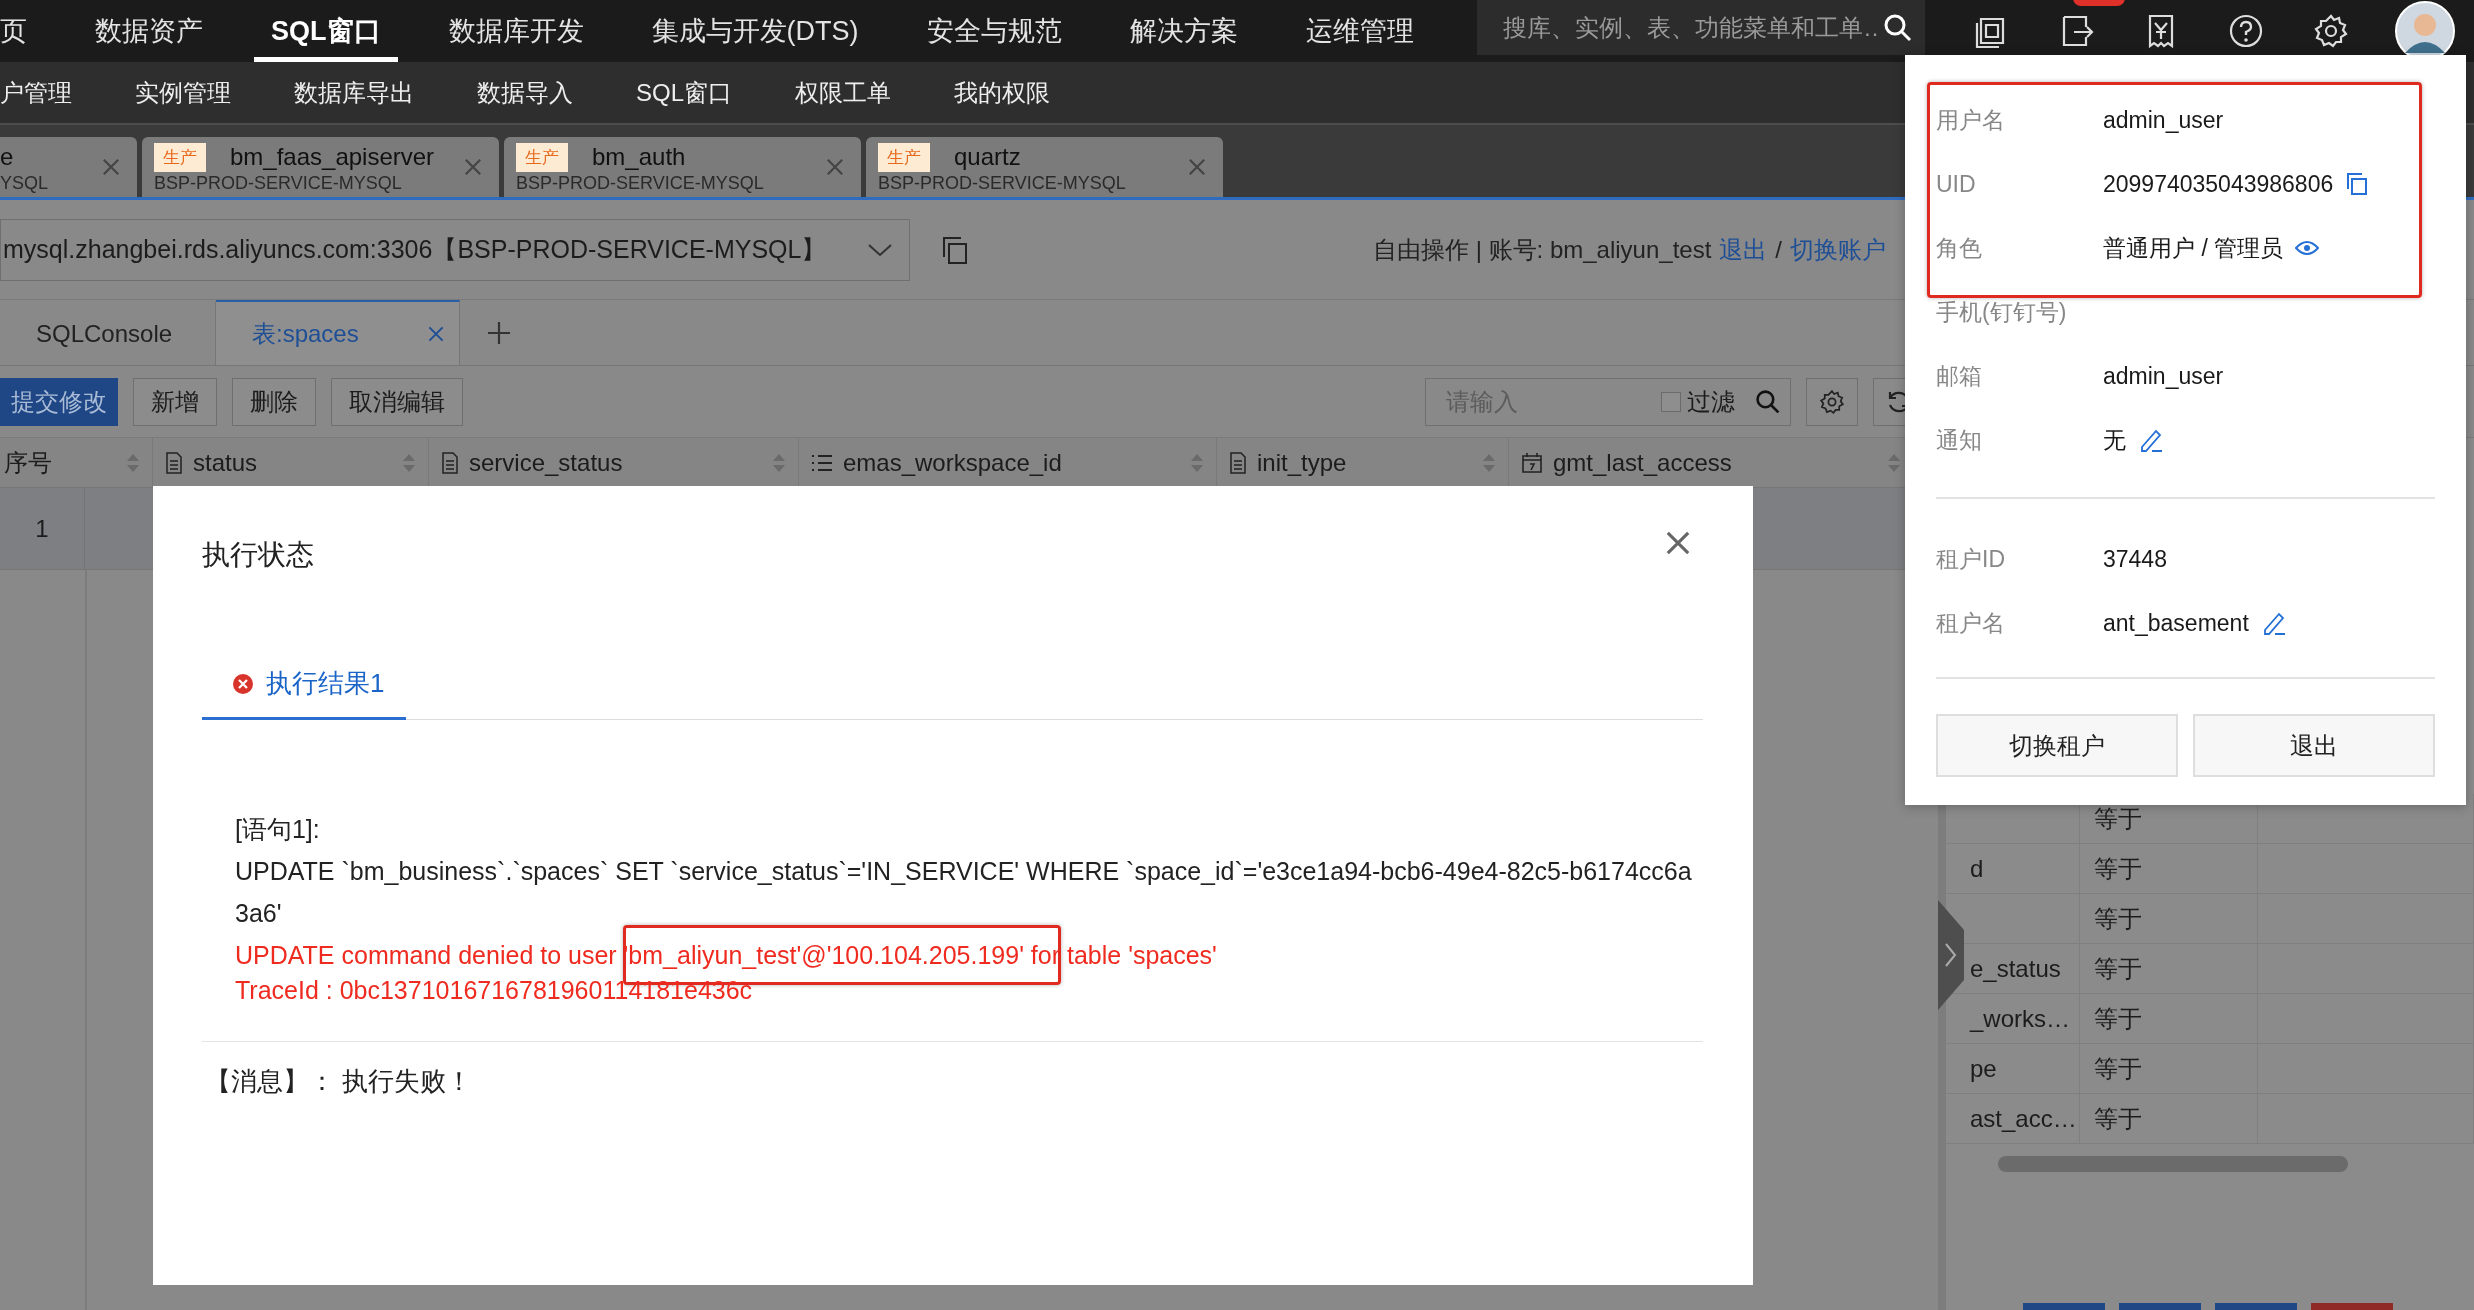  What do you see at coordinates (243, 683) in the screenshot?
I see `error-icon` at bounding box center [243, 683].